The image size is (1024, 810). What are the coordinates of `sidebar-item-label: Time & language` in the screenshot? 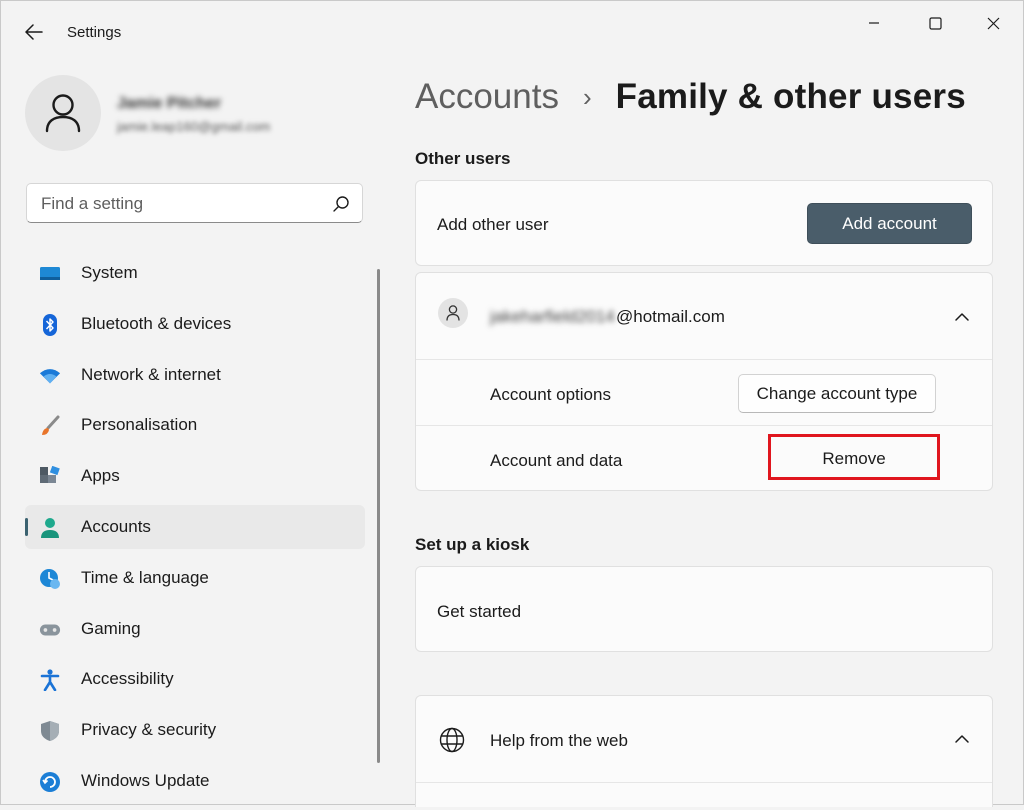 It's located at (145, 577).